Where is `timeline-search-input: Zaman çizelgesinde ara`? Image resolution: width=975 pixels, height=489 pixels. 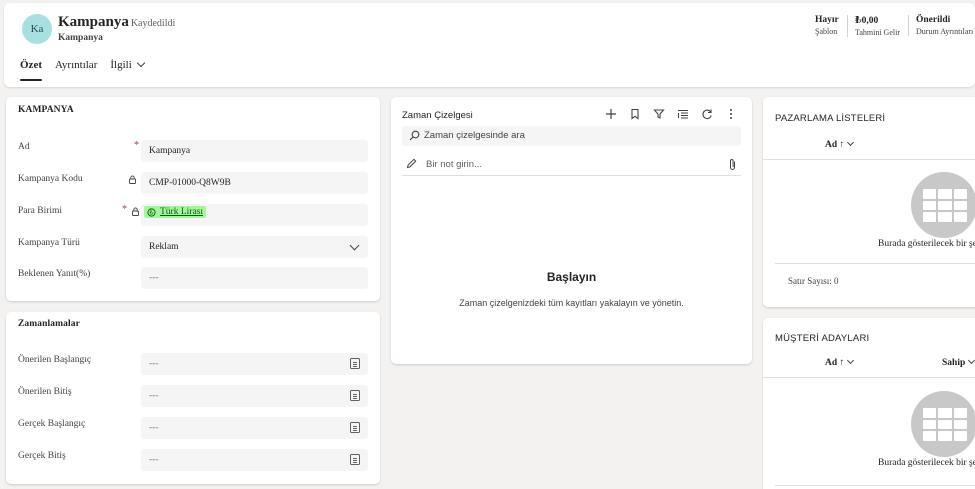 timeline-search-input: Zaman çizelgesinde ara is located at coordinates (571, 136).